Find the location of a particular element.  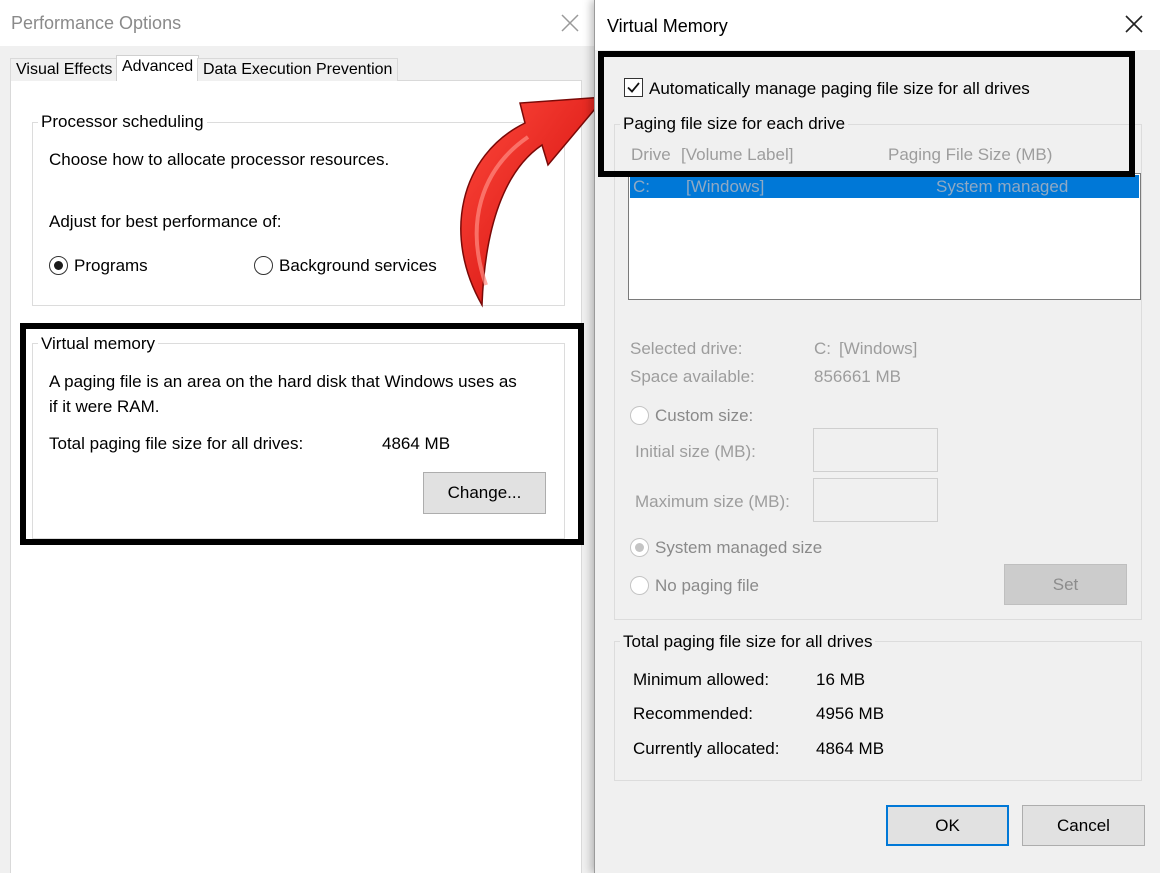

system-managed-radio is located at coordinates (639, 547).